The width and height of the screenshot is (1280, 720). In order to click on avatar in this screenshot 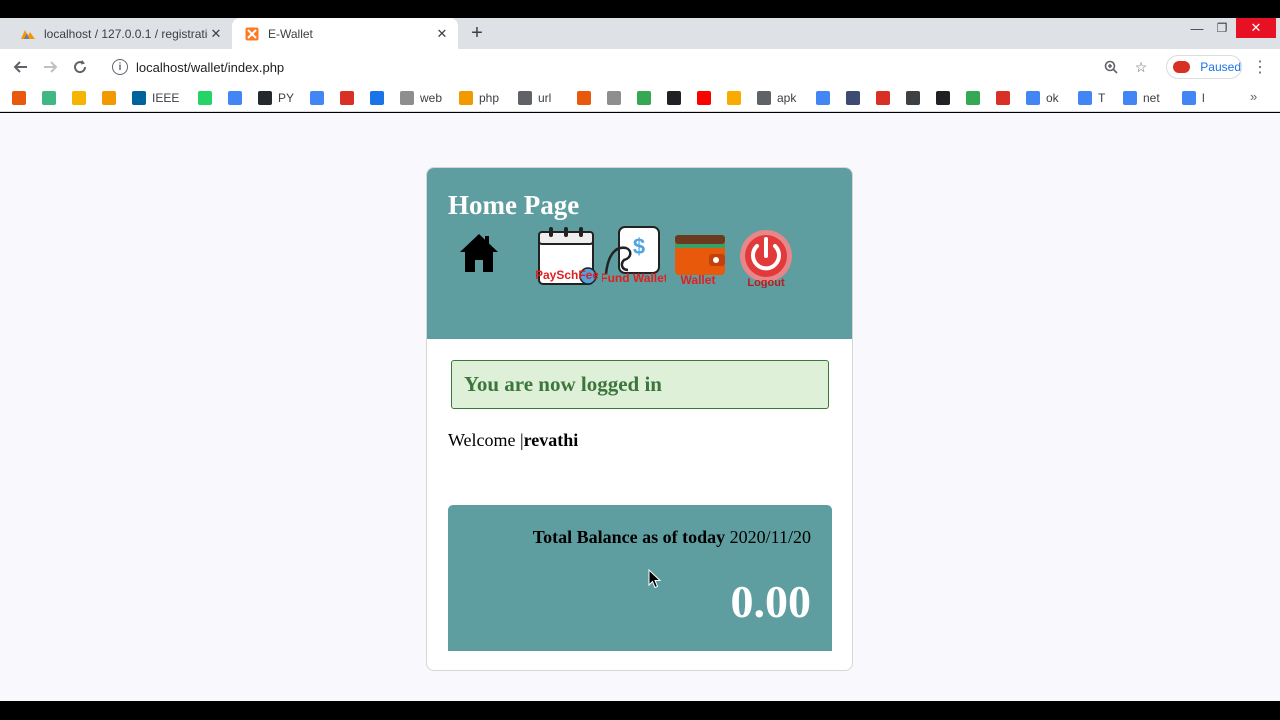, I will do `click(1182, 67)`.